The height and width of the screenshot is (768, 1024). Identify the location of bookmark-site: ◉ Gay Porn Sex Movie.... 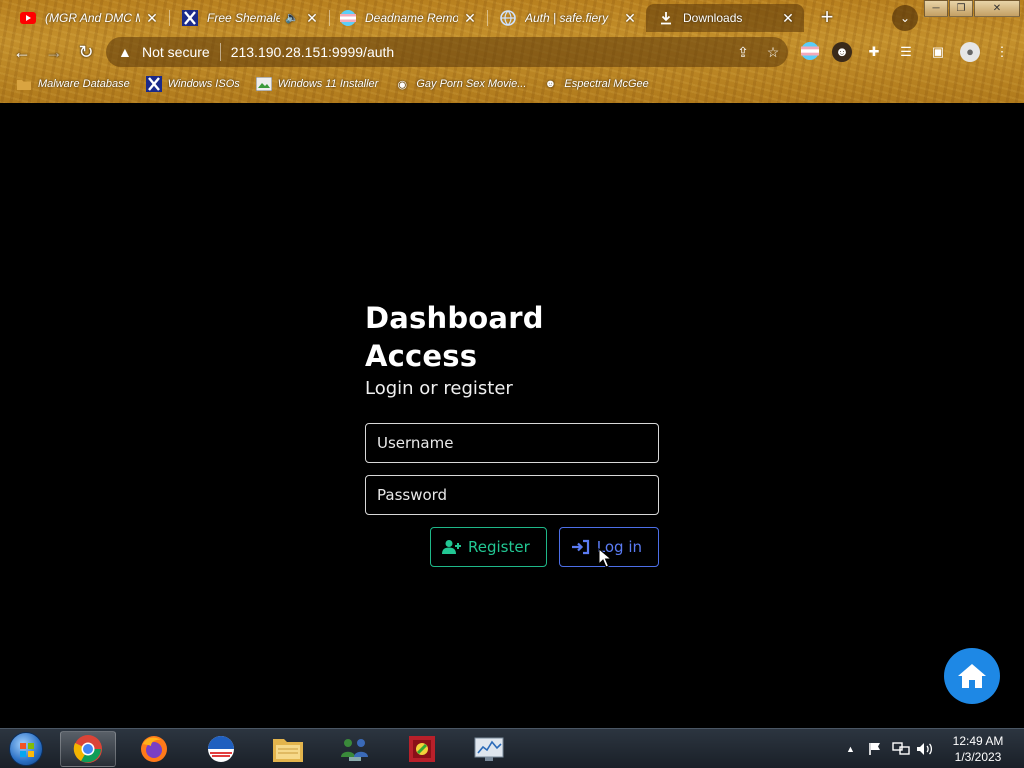
(460, 84).